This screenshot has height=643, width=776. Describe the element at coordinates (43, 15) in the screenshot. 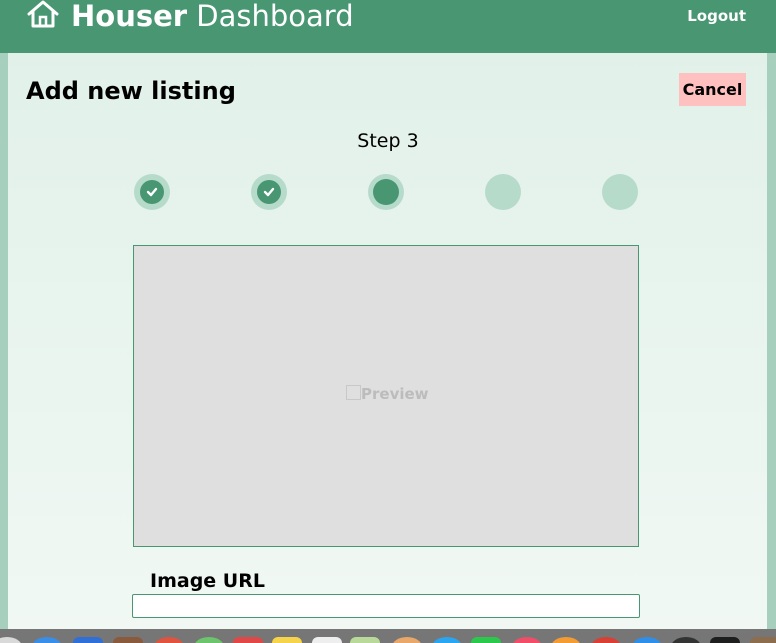

I see `house-icon` at that location.